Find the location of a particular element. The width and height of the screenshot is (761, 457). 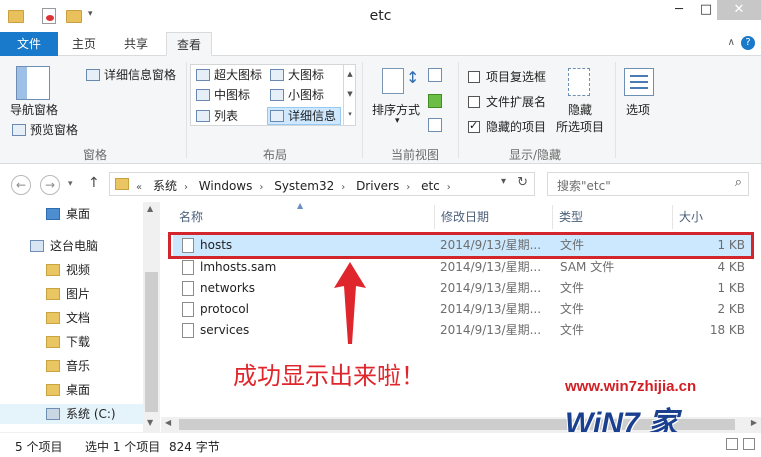

table-row: networks 2014/9/13/星期... 文件 1 KB is located at coordinates (463, 288).